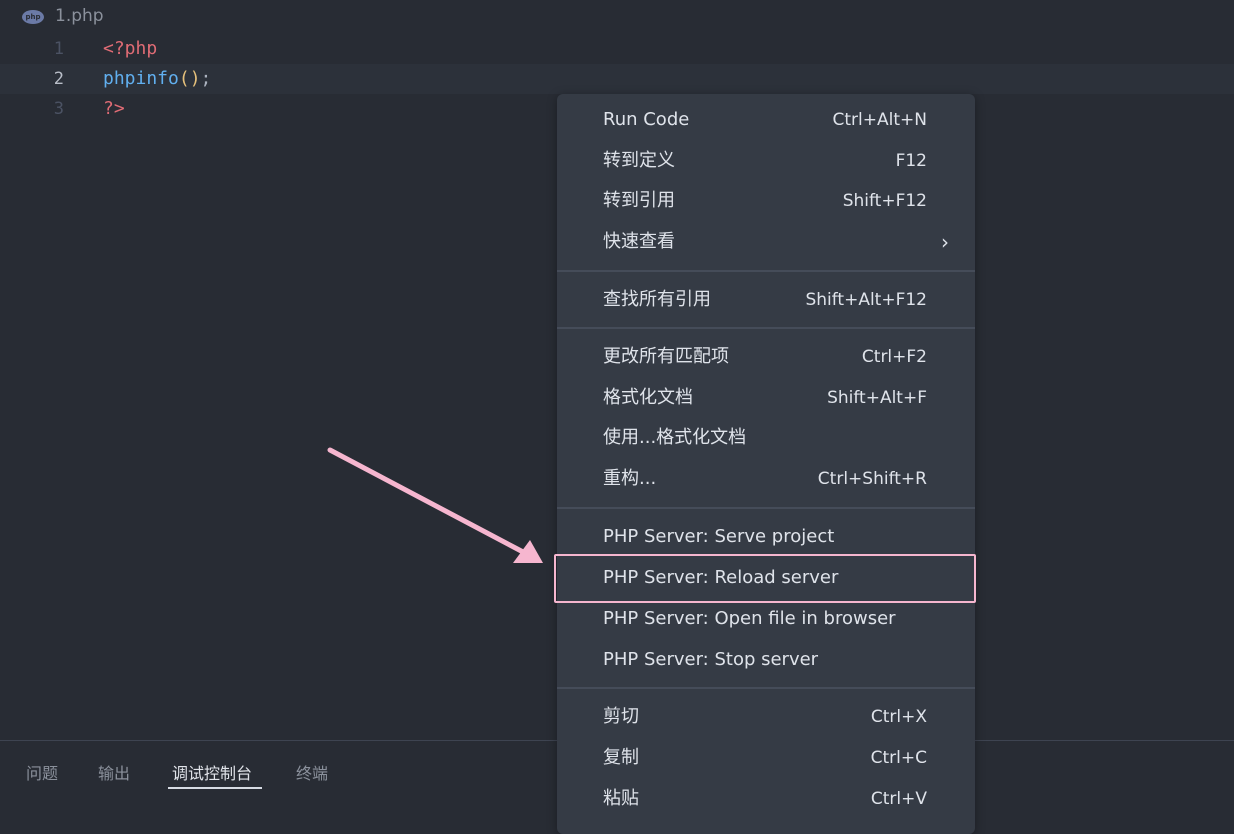 Image resolution: width=1234 pixels, height=834 pixels. I want to click on menu-item-label: 查找所有引用, so click(657, 299).